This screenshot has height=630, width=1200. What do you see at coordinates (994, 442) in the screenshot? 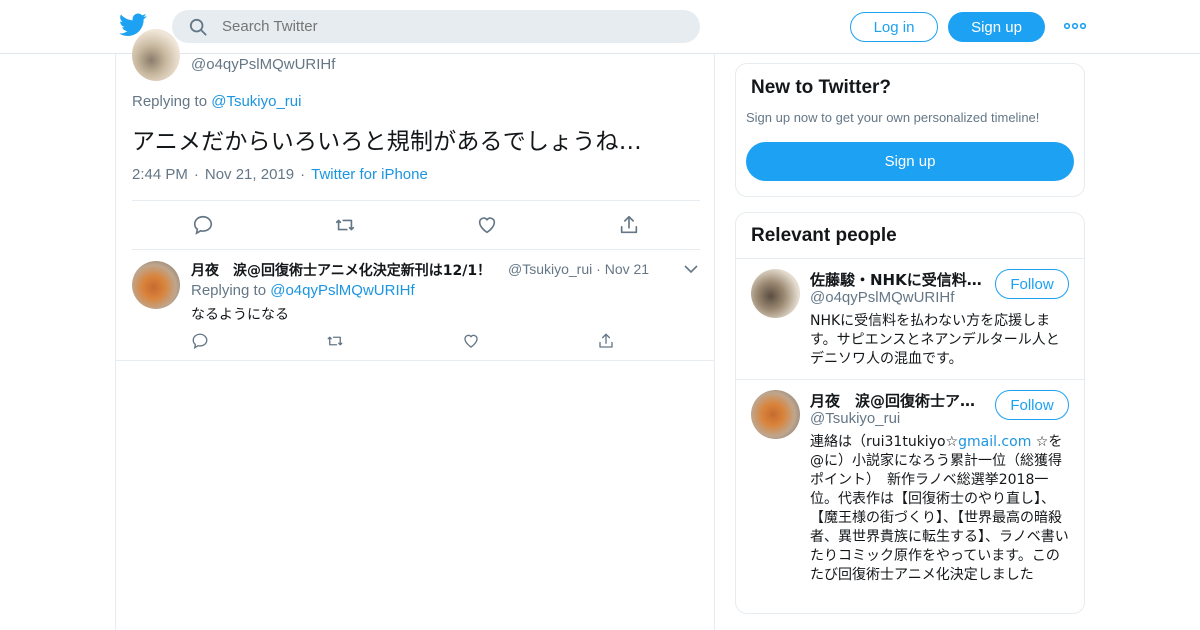
I see `bio-link: gmail.com` at bounding box center [994, 442].